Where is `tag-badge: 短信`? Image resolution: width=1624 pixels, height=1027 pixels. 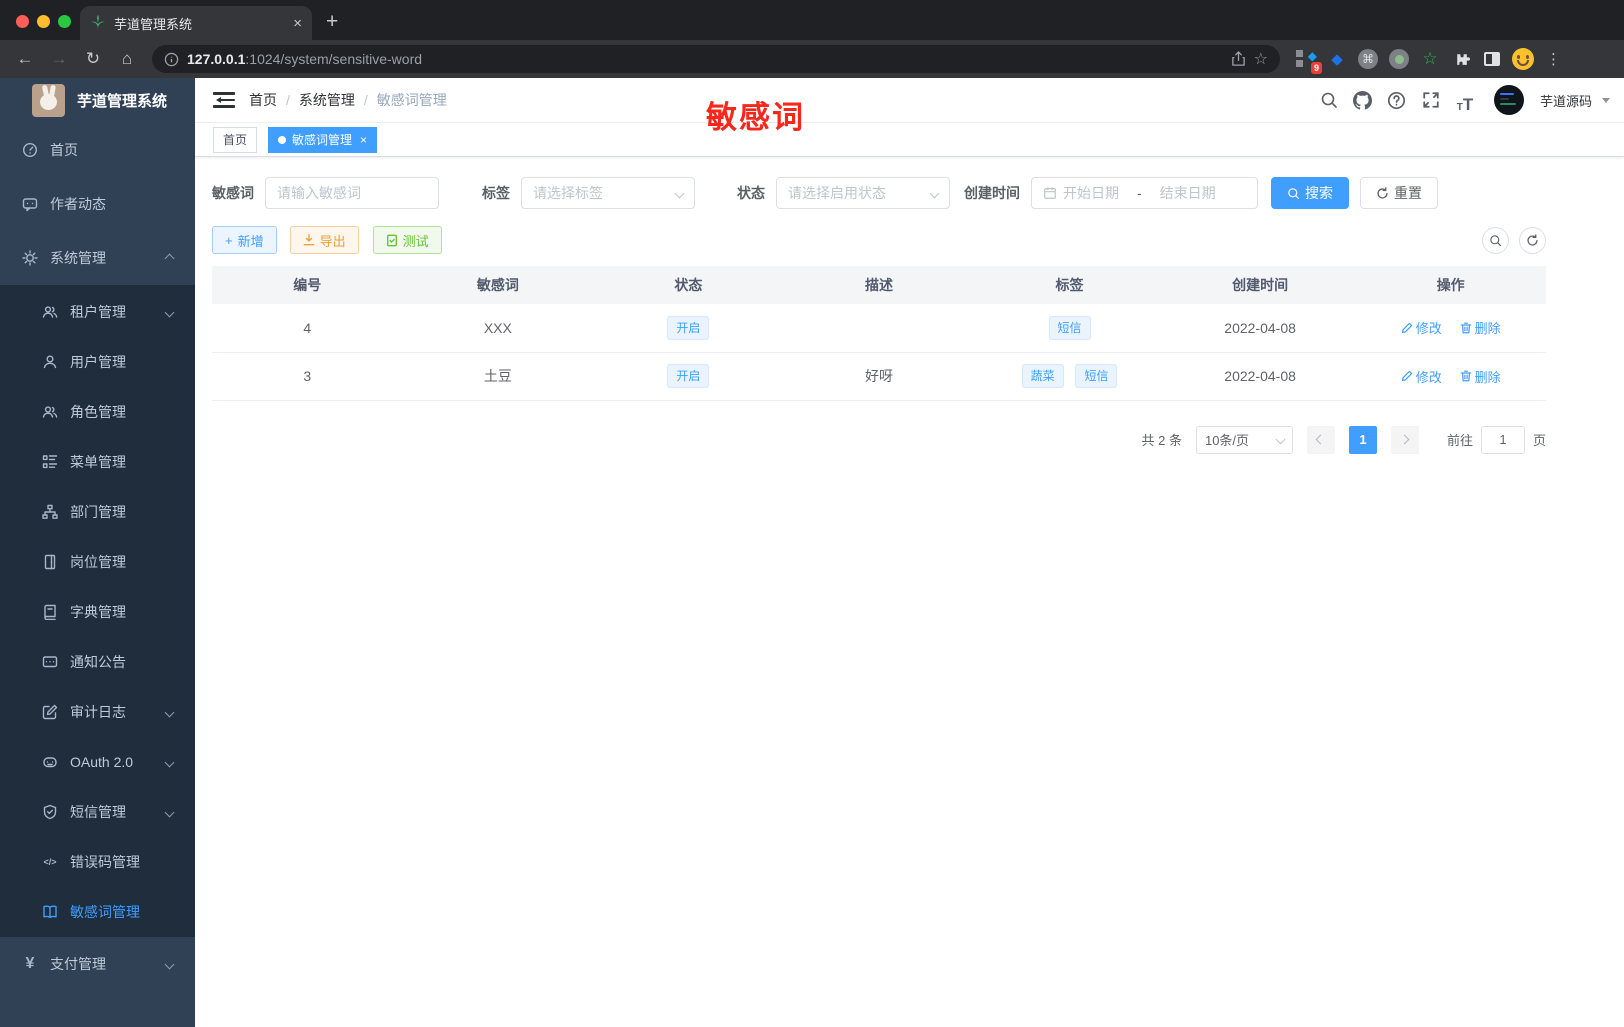 tag-badge: 短信 is located at coordinates (1096, 376).